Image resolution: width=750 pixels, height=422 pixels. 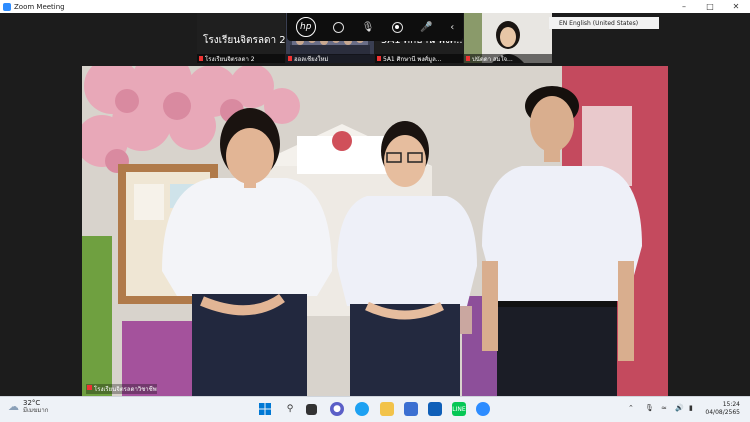 What do you see at coordinates (604, 23) in the screenshot?
I see `input-language-badge: EN English (United States)` at bounding box center [604, 23].